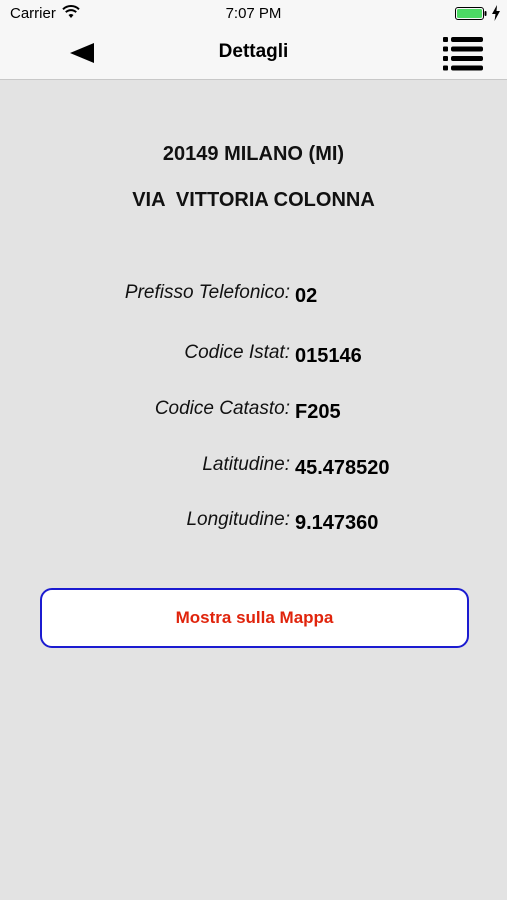  What do you see at coordinates (306, 296) in the screenshot?
I see `detail-value: 02` at bounding box center [306, 296].